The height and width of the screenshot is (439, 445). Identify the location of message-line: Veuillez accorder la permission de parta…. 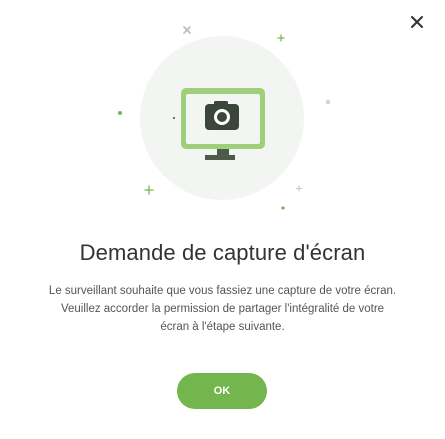
(222, 309).